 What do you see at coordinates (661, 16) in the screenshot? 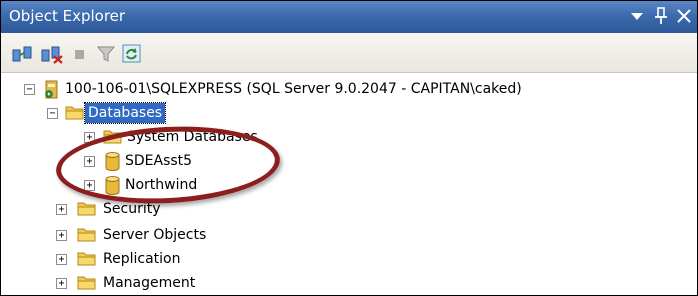
I see `pin-icon` at bounding box center [661, 16].